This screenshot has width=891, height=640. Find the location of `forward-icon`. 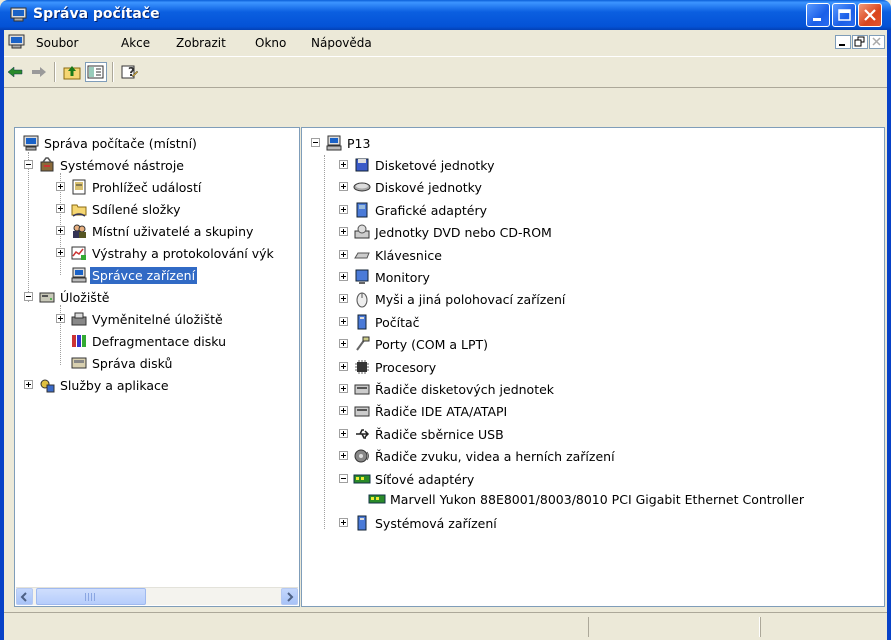

forward-icon is located at coordinates (39, 72).